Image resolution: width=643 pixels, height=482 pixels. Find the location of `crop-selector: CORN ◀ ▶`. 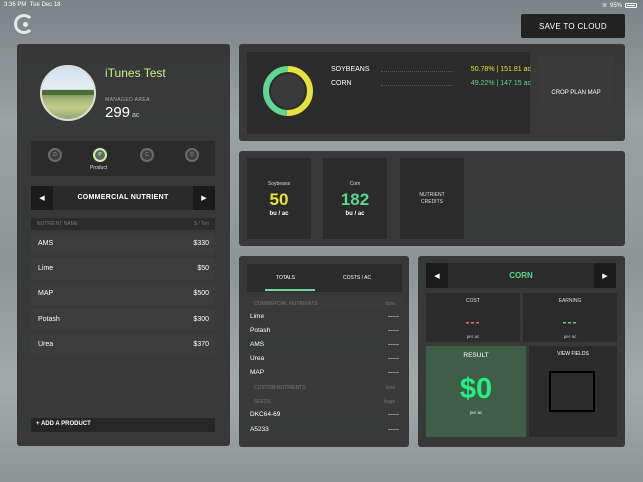

crop-selector: CORN ◀ ▶ is located at coordinates (521, 275).